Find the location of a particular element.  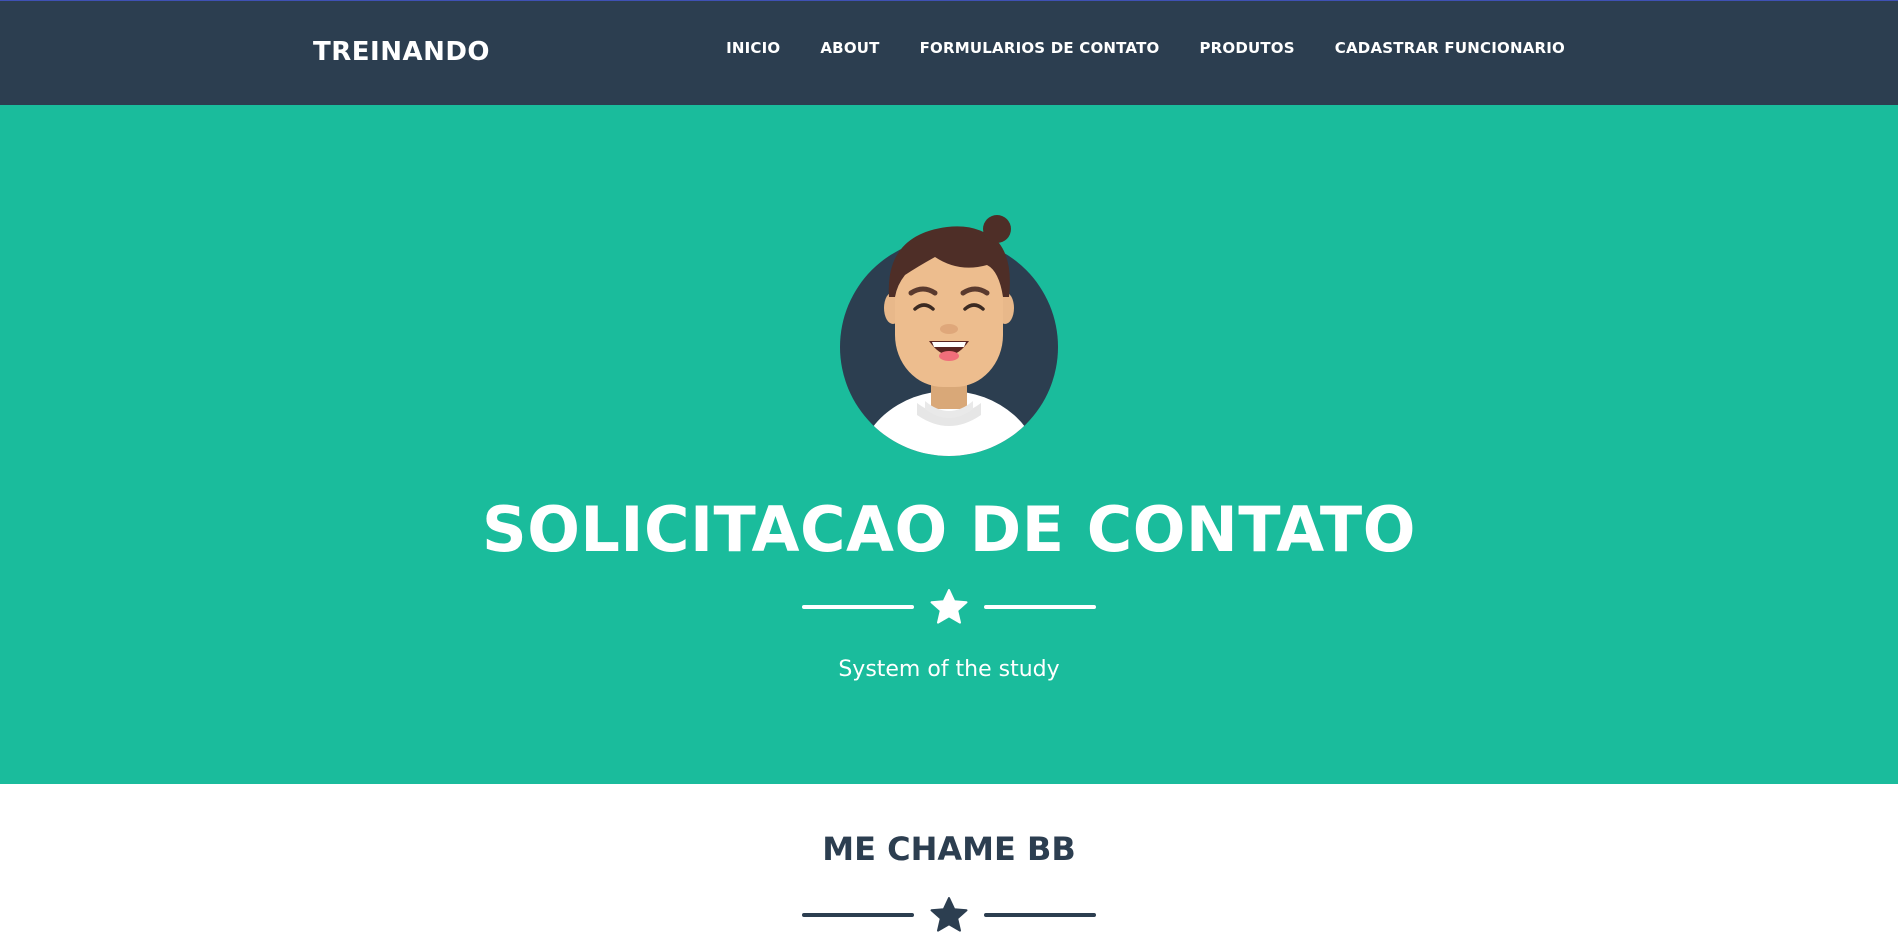

nav-item-inicio: INICIO is located at coordinates (753, 48).